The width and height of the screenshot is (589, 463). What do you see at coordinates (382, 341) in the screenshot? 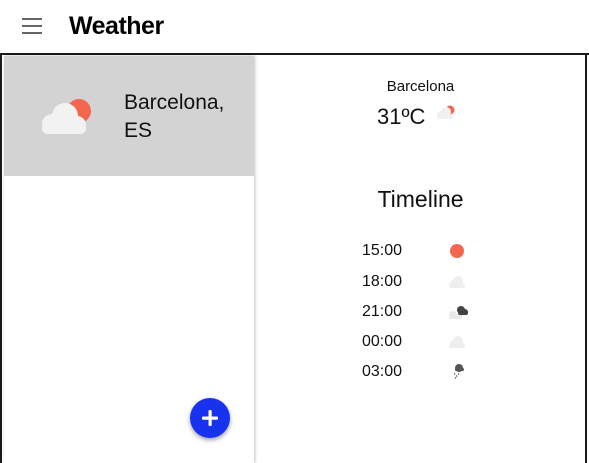
I see `timeline-time: 00:00` at bounding box center [382, 341].